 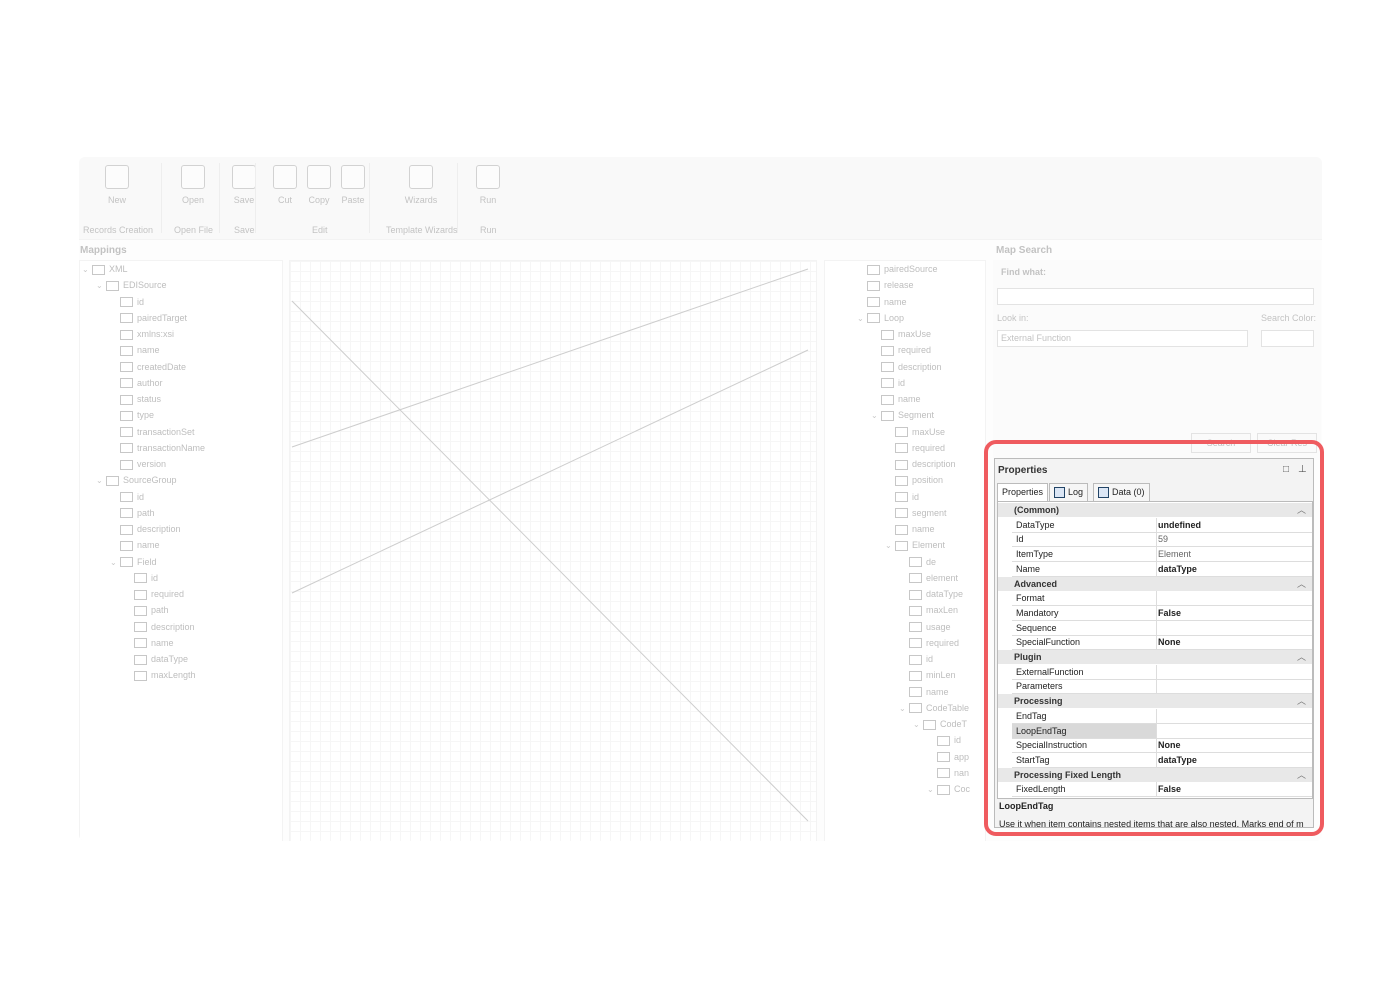 What do you see at coordinates (160, 675) in the screenshot?
I see `tree-node: maxLength` at bounding box center [160, 675].